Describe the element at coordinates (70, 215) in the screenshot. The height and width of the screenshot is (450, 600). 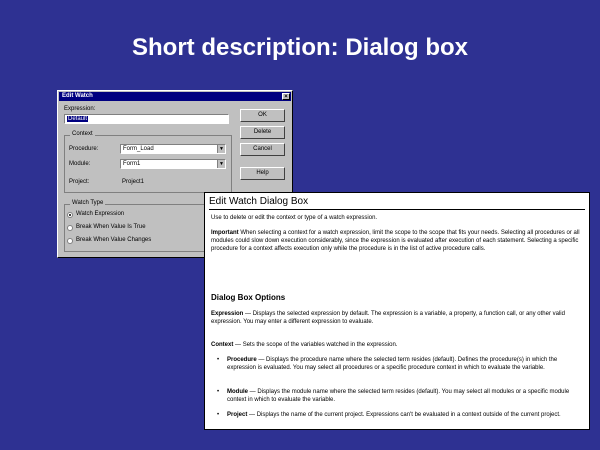
I see `radio-watch-expression` at that location.